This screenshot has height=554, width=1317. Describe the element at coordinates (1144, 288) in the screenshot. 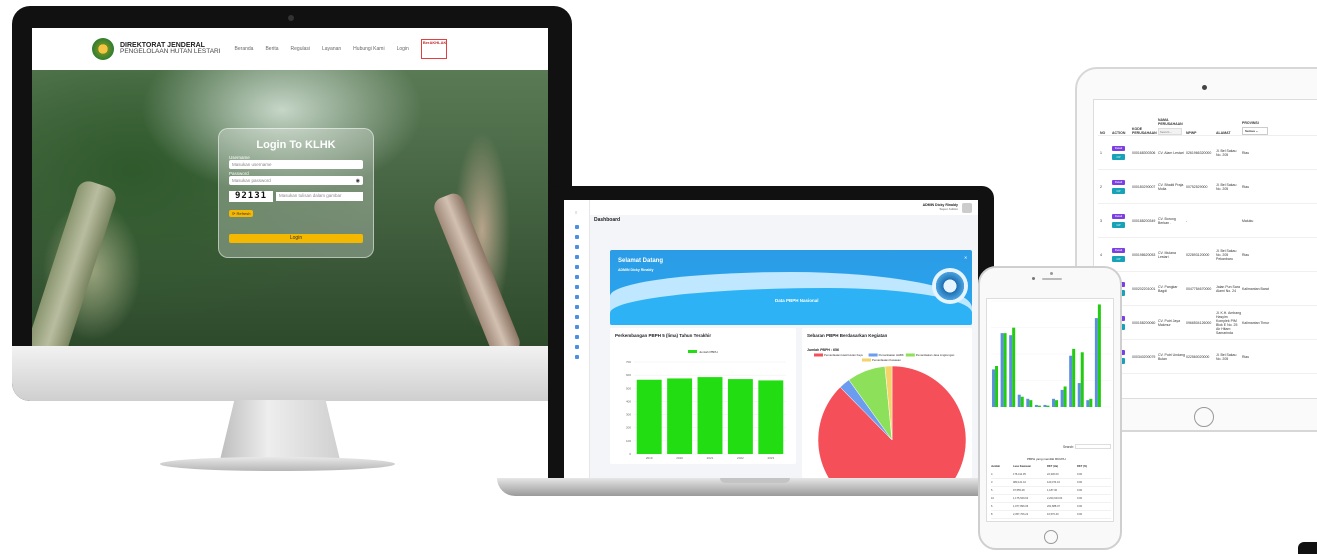

I see `cell-kode: 000202201001` at that location.